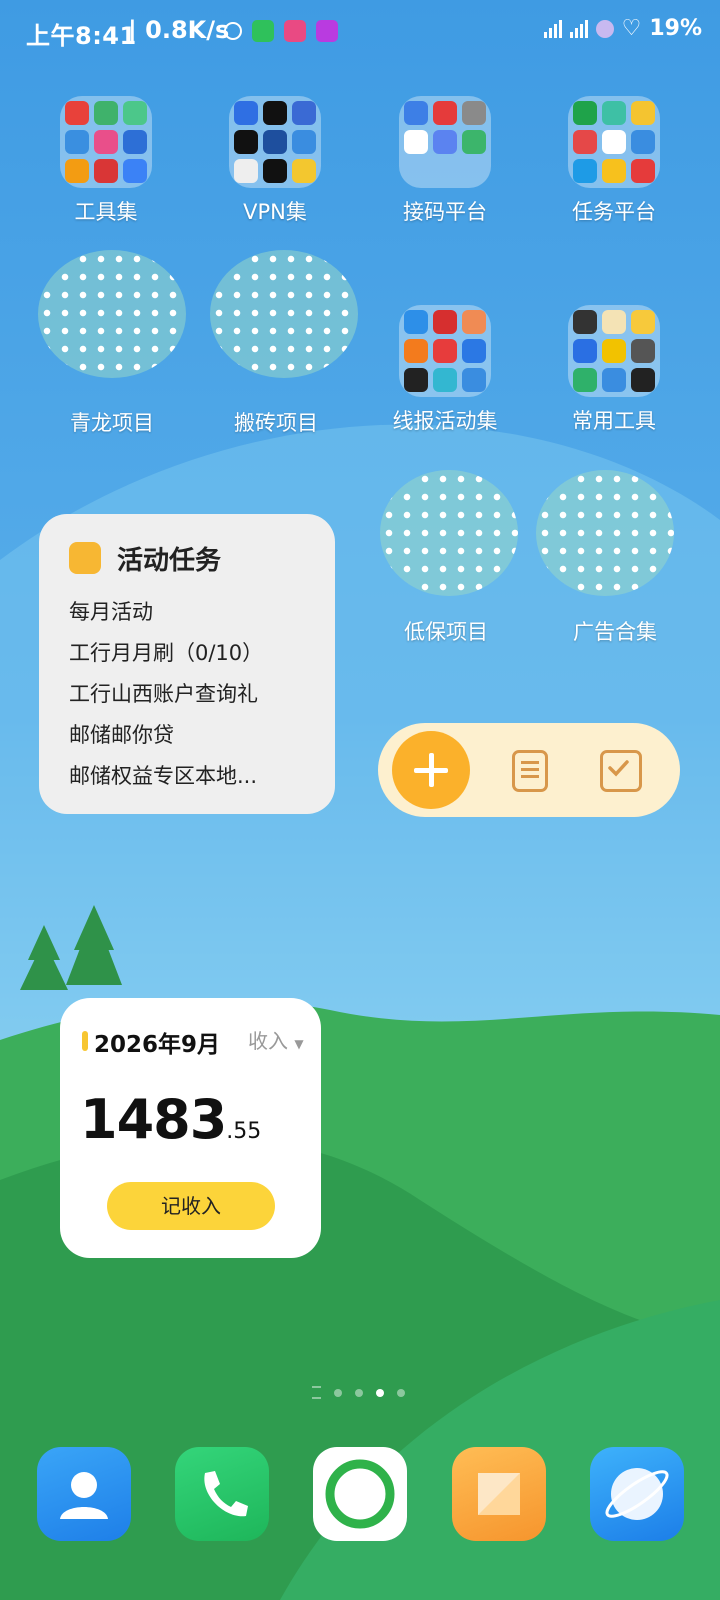  Describe the element at coordinates (605, 533) in the screenshot. I see `folder-ads-icon` at that location.